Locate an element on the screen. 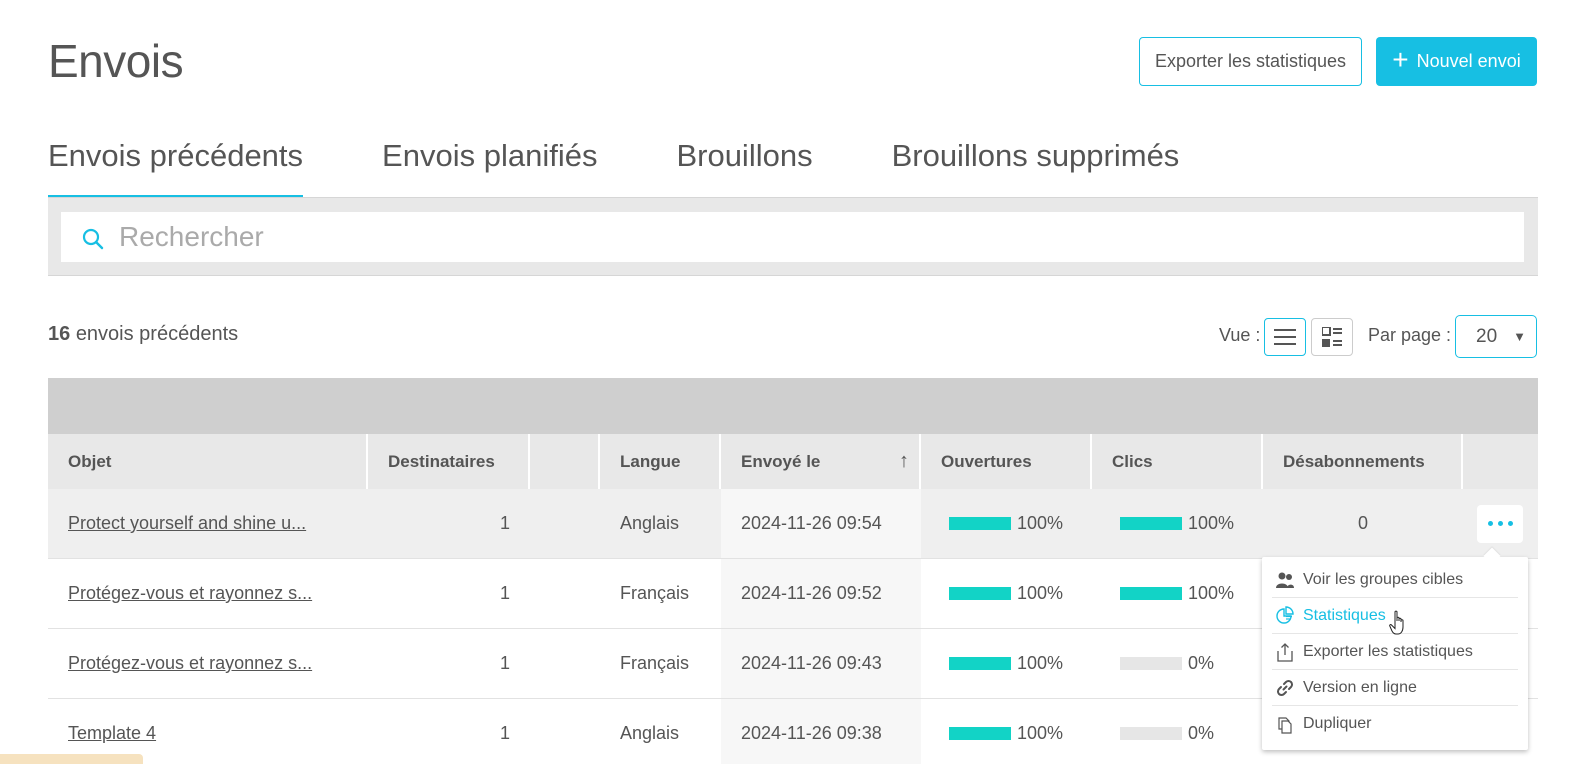  results-count: 16 envois précédents is located at coordinates (143, 334).